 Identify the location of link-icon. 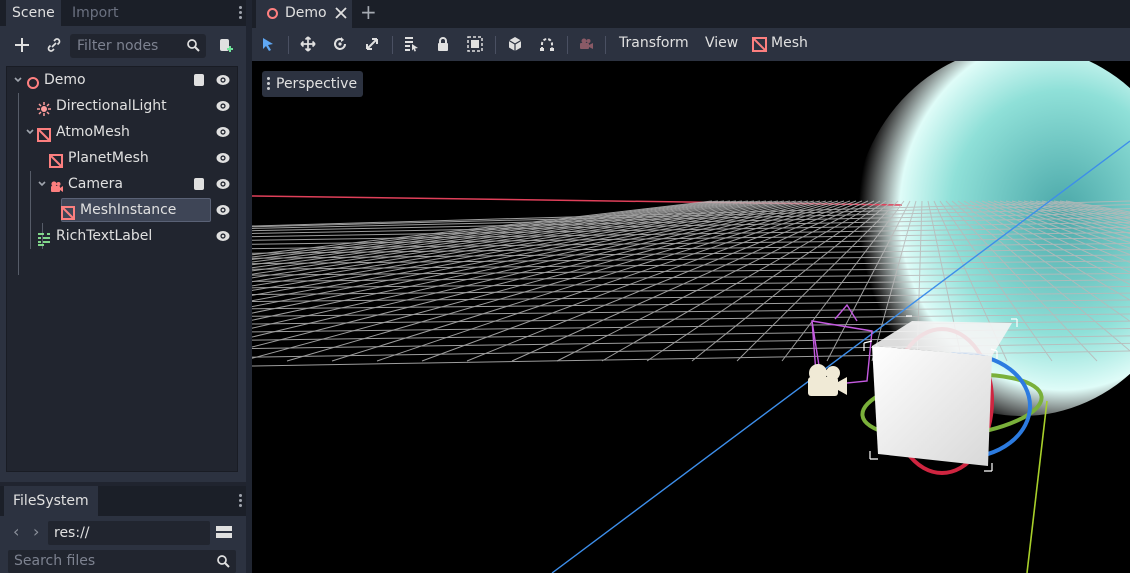
(54, 45).